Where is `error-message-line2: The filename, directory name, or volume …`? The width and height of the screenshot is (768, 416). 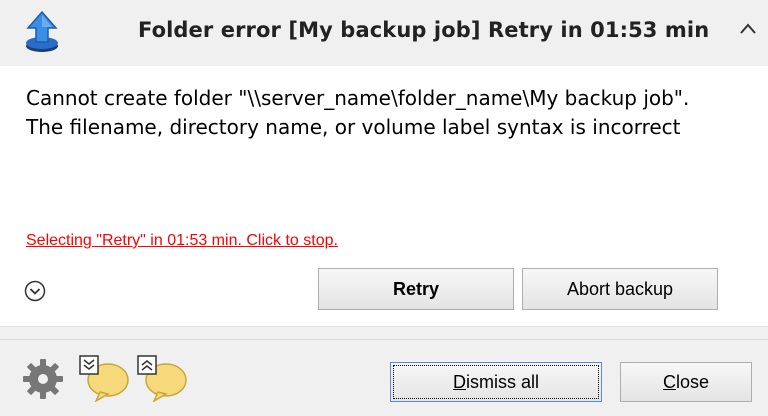 error-message-line2: The filename, directory name, or volume … is located at coordinates (353, 127).